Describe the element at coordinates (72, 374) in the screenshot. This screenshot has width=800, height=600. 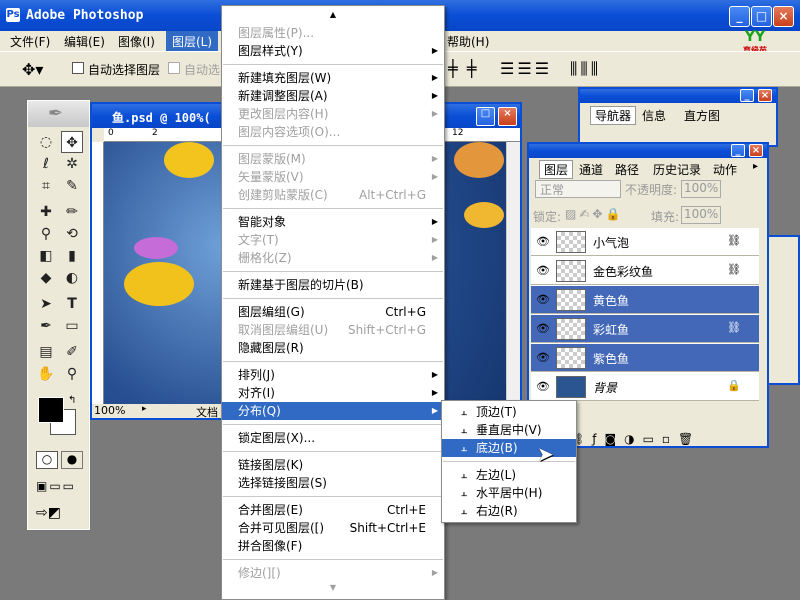
I see `zoom-tool-icon: ⚲` at that location.